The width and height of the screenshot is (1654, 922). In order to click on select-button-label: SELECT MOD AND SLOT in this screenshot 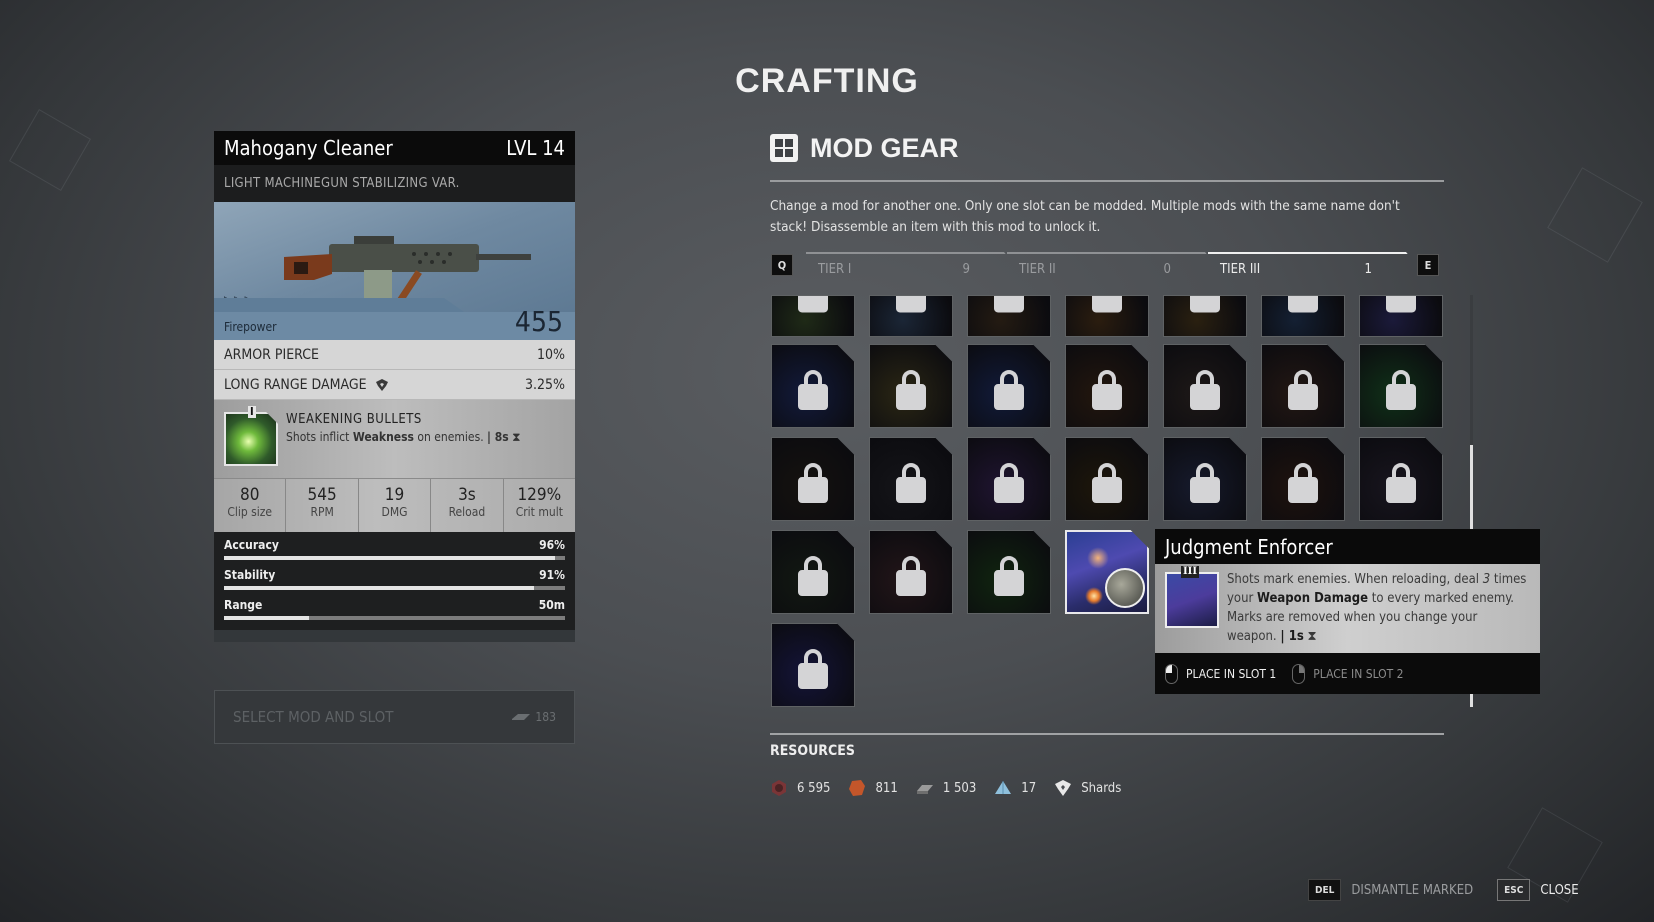, I will do `click(313, 717)`.